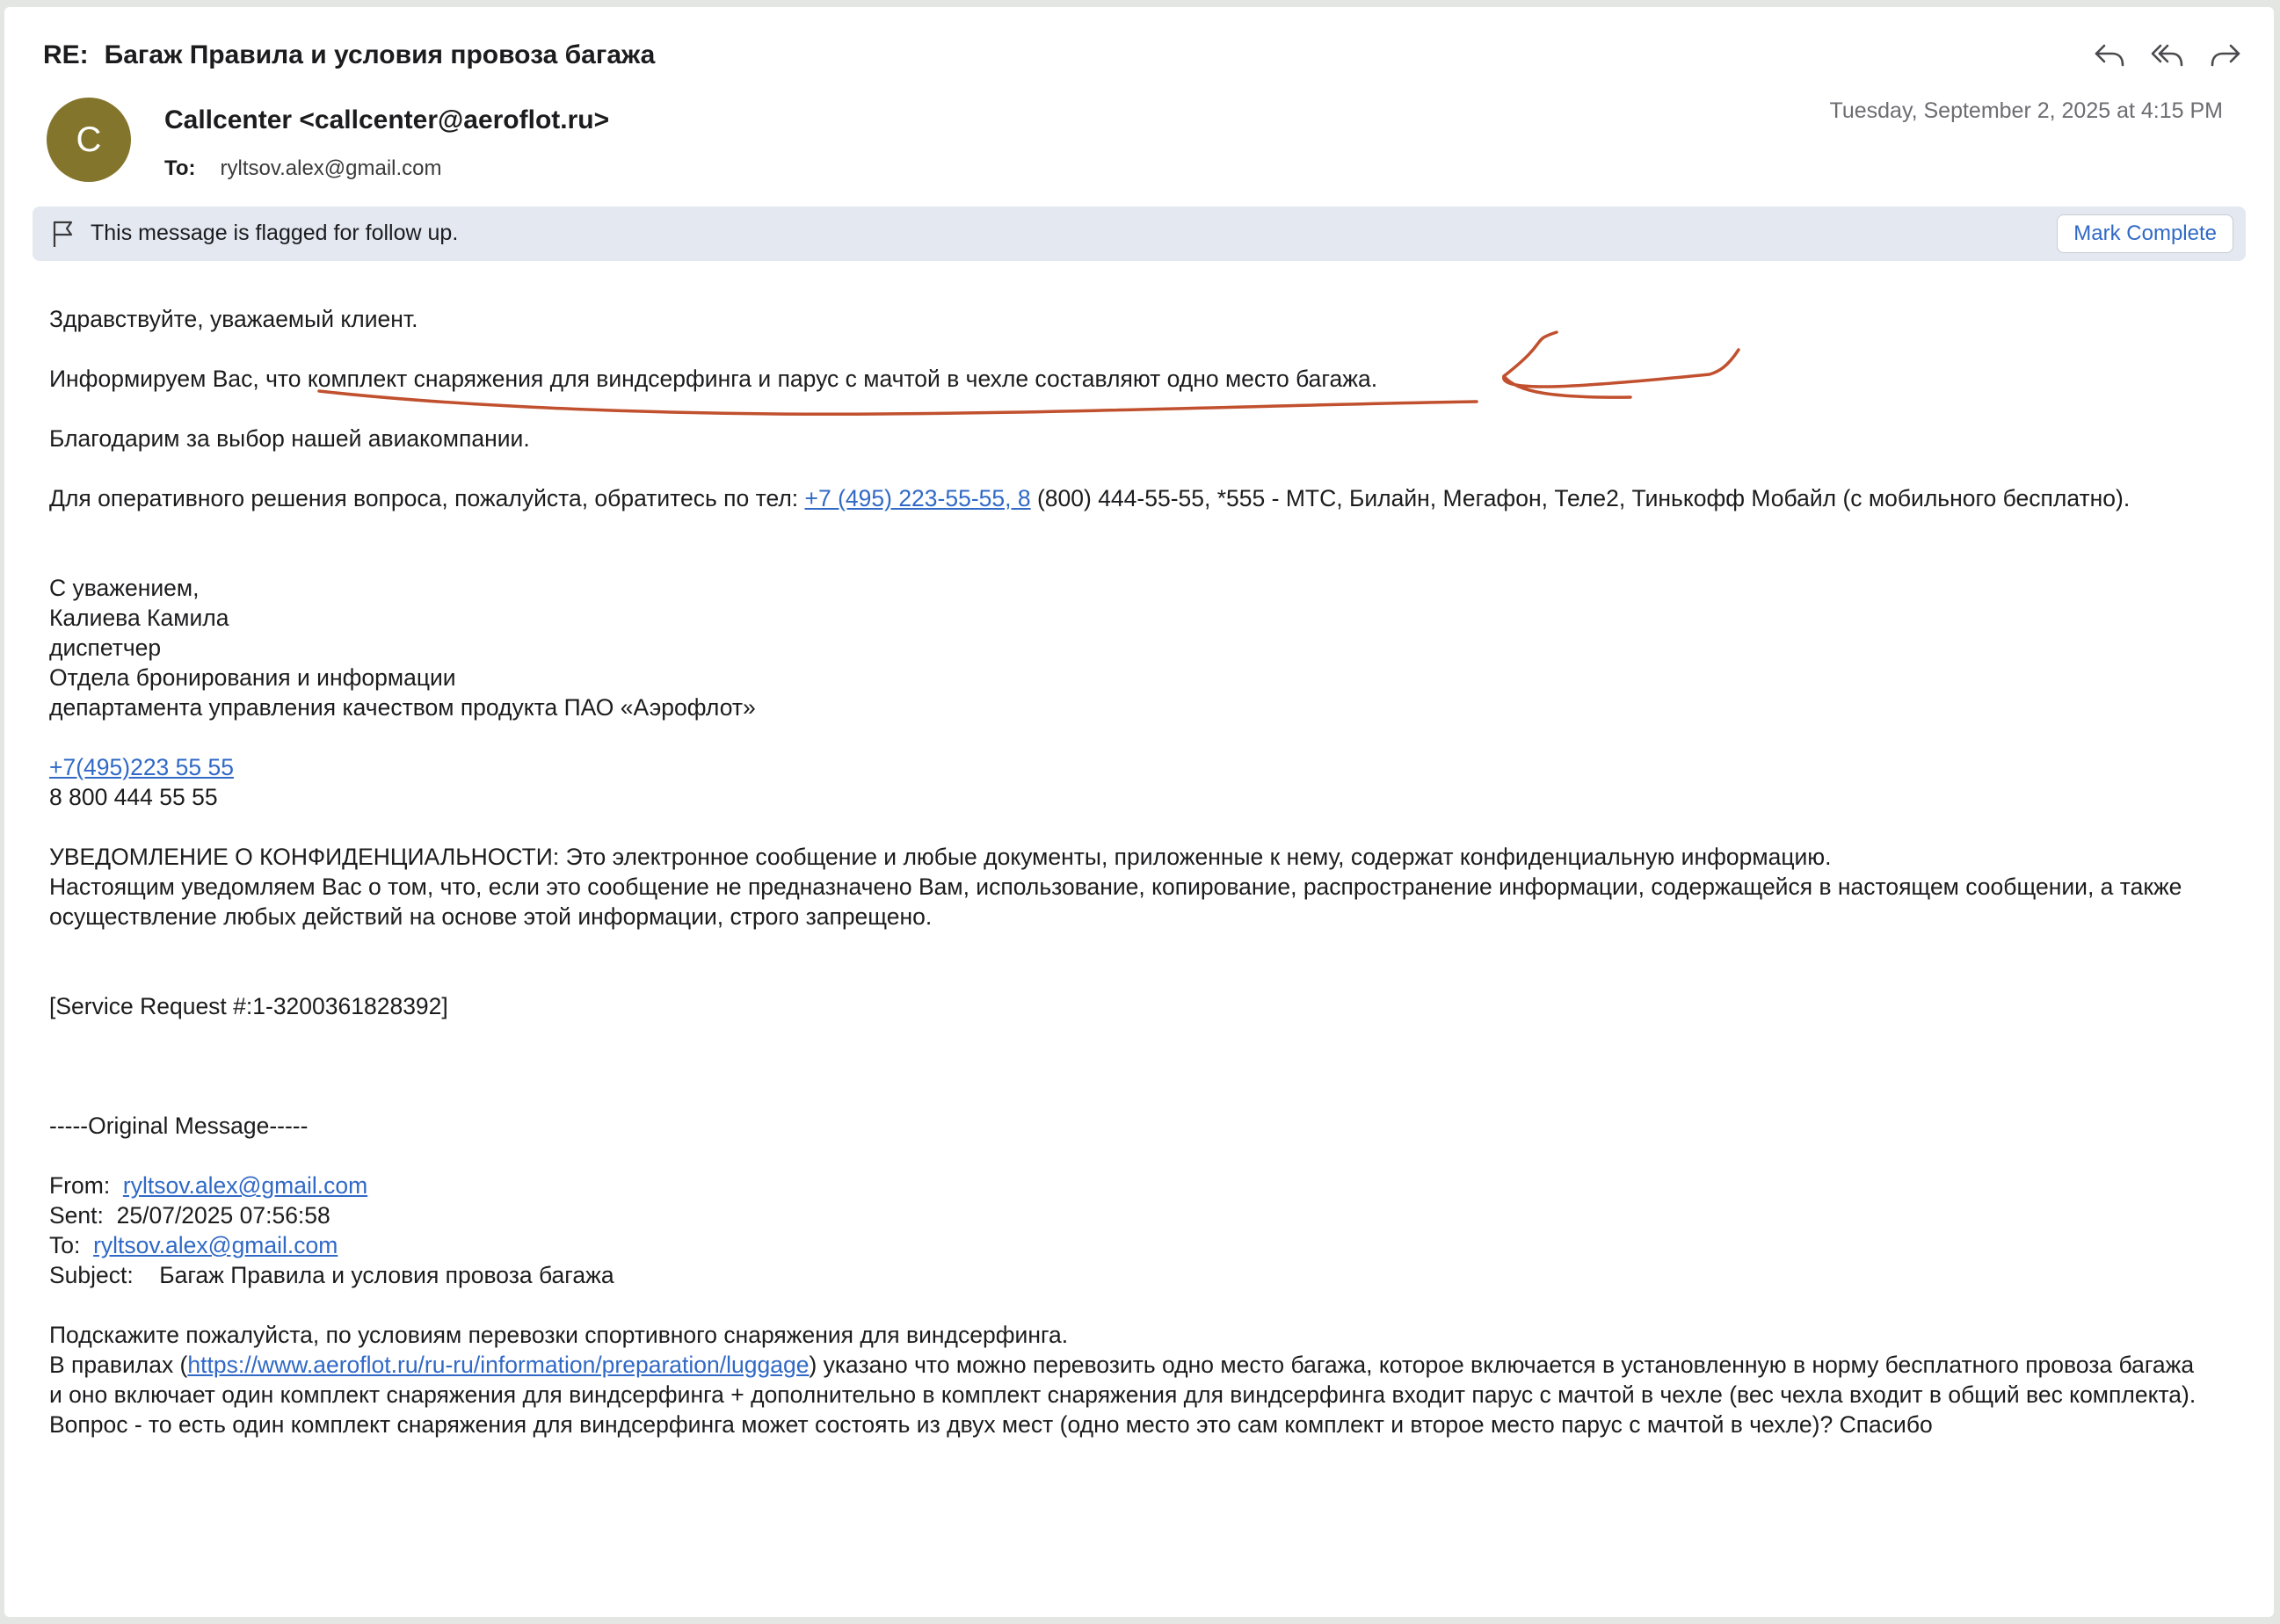 The width and height of the screenshot is (2280, 1624). What do you see at coordinates (245, 1185) in the screenshot?
I see `from-address-link: ryltsov.alex@gmail.com` at bounding box center [245, 1185].